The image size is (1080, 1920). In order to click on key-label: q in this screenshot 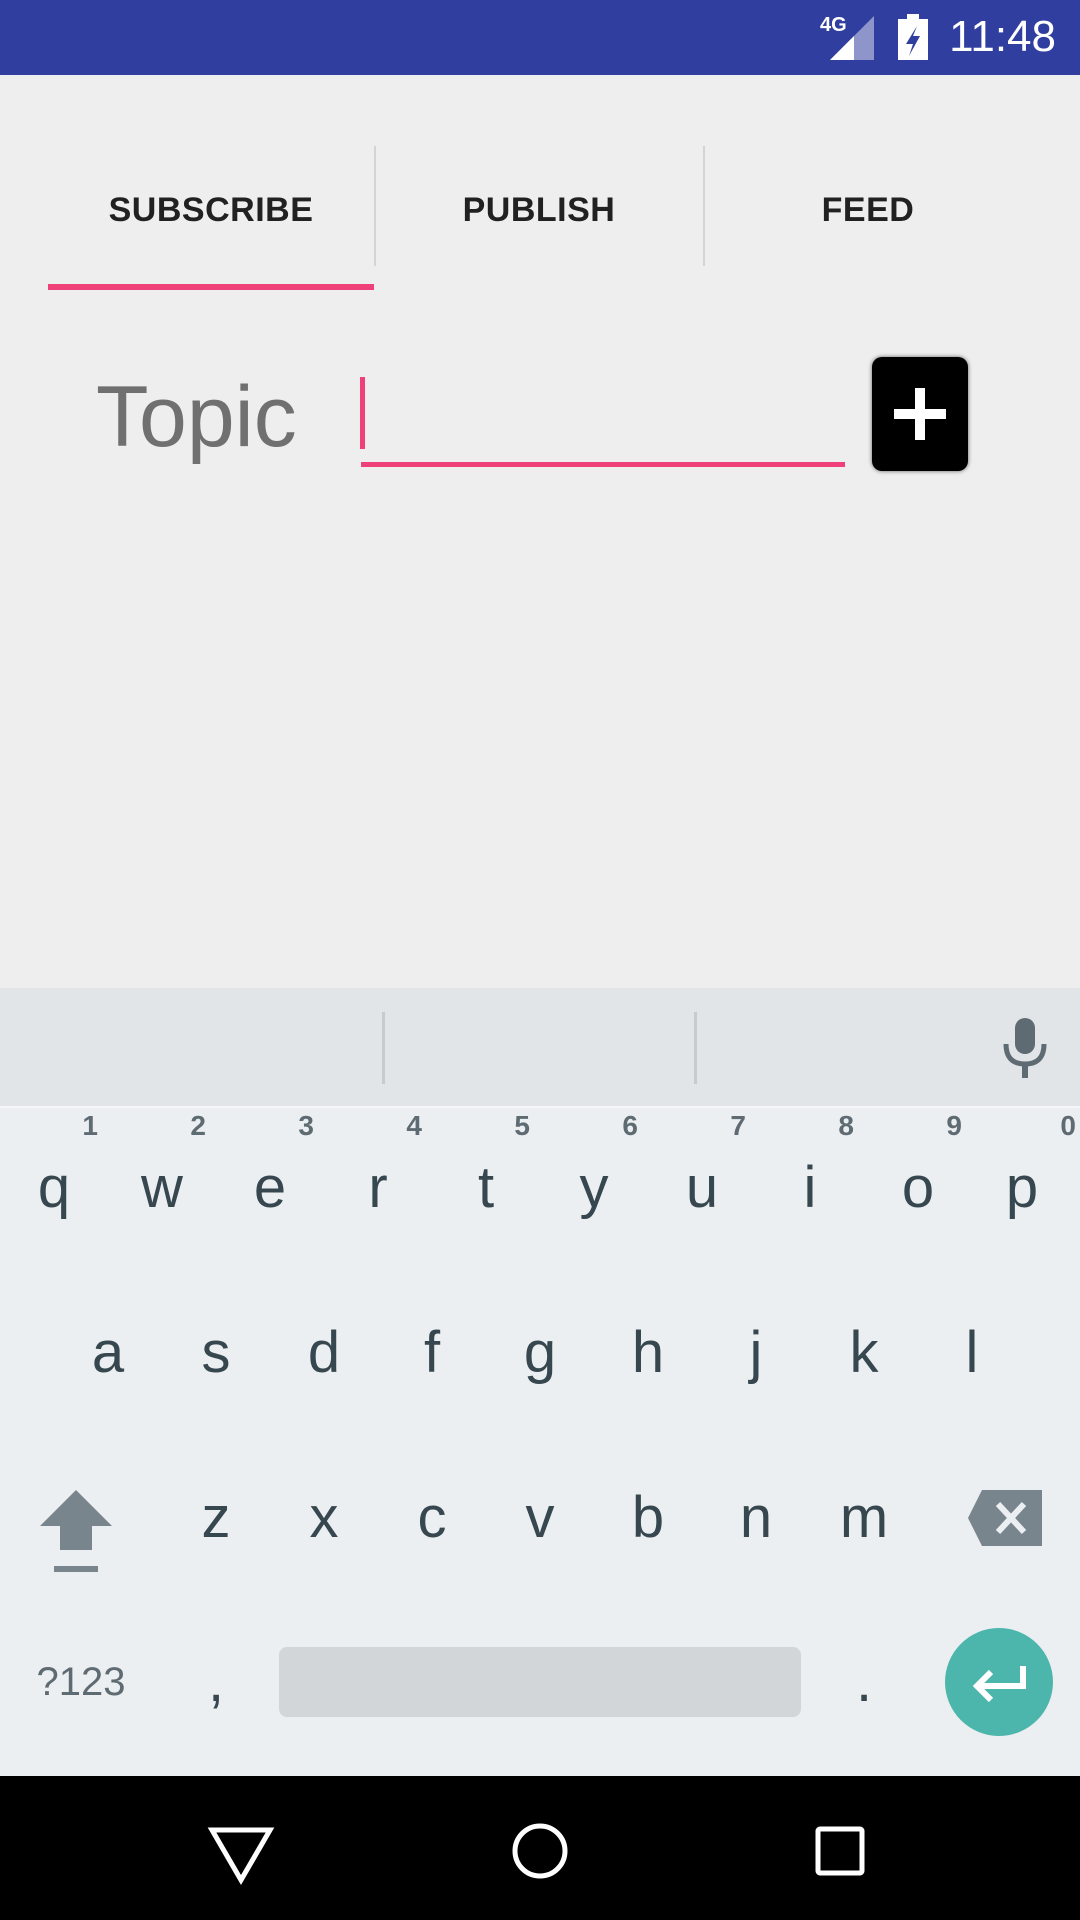, I will do `click(54, 1187)`.